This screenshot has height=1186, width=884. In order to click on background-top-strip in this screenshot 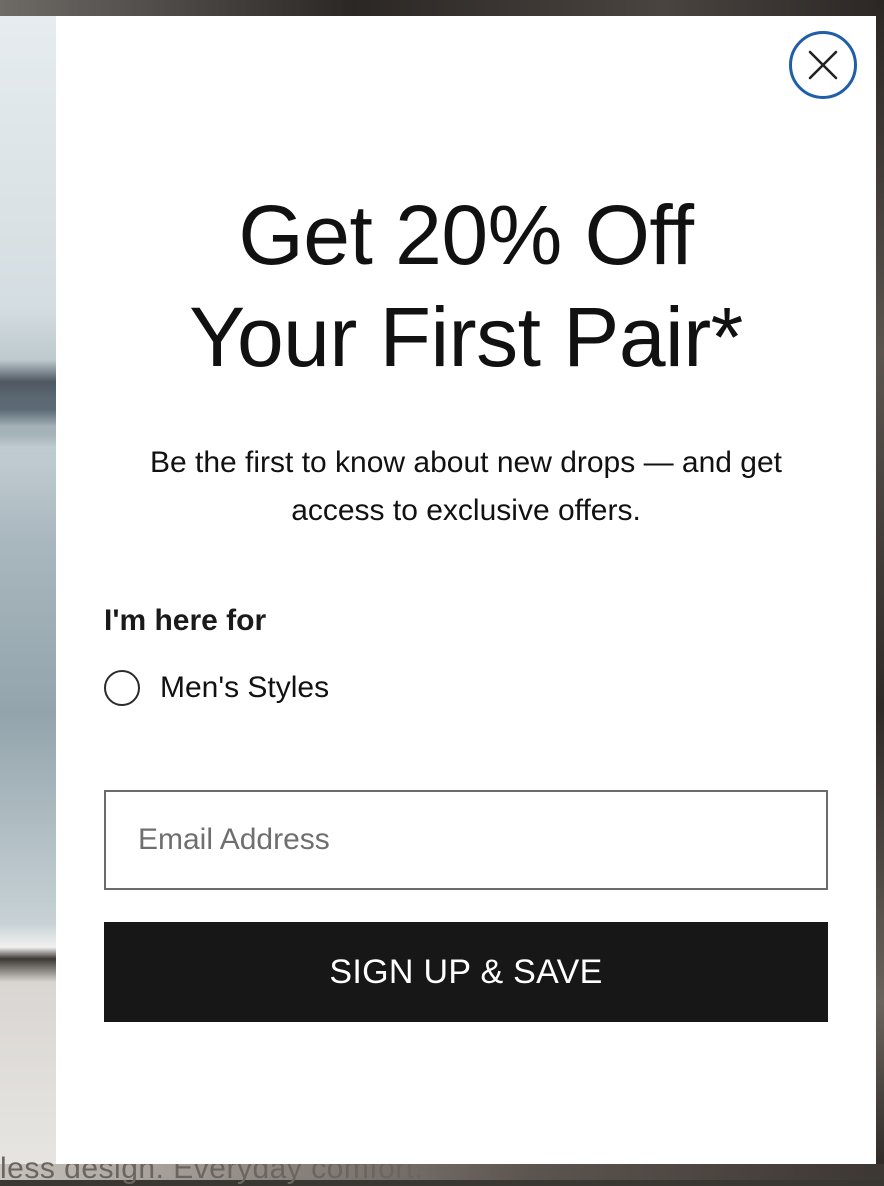, I will do `click(442, 8)`.